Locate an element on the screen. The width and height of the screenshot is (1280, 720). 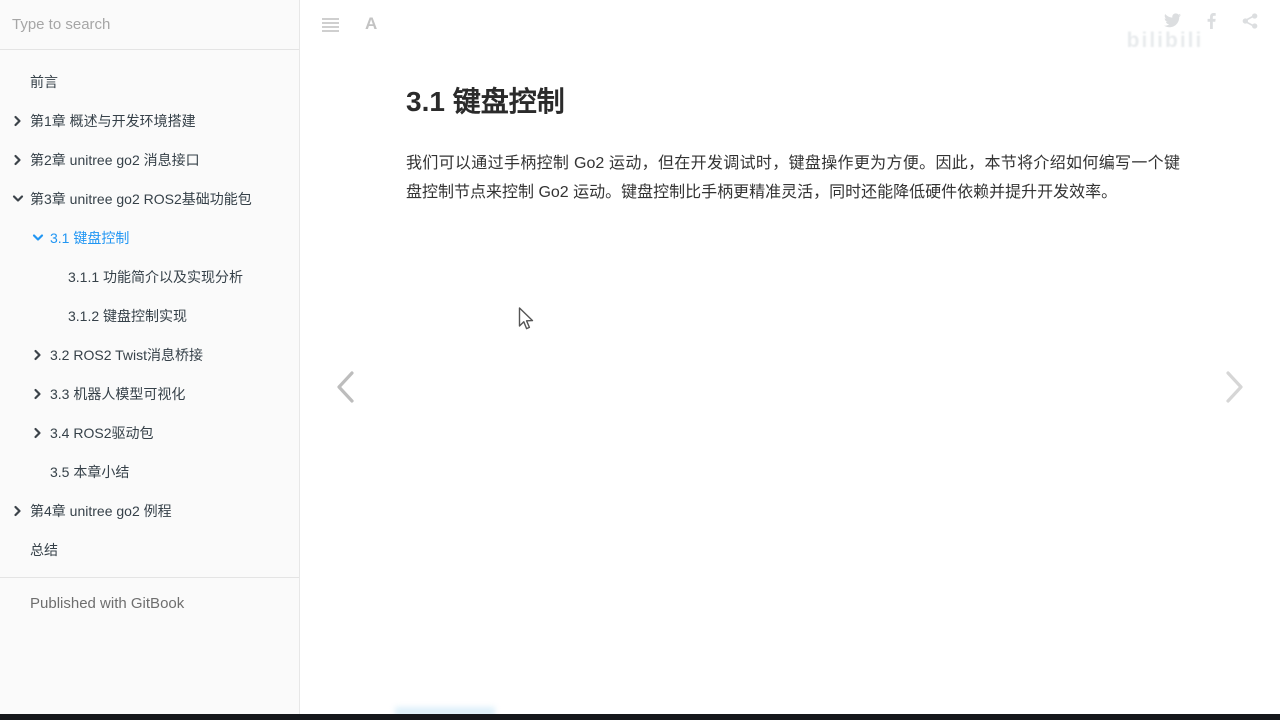
sidebar-item: 总结 is located at coordinates (149, 549).